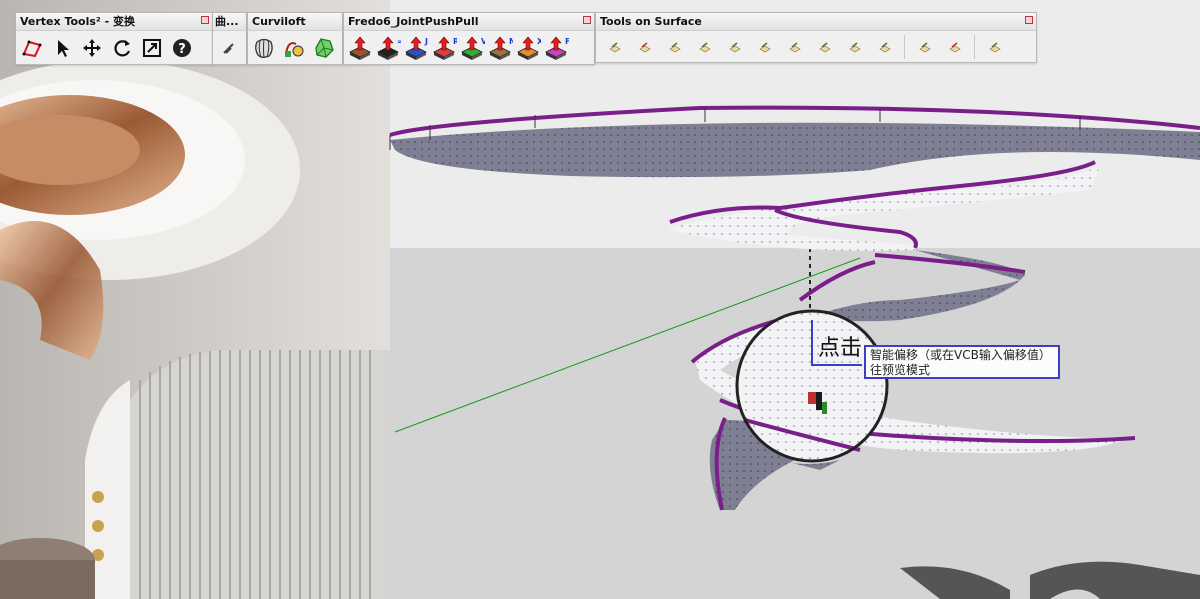  I want to click on text-on-surface-button, so click(854, 46).